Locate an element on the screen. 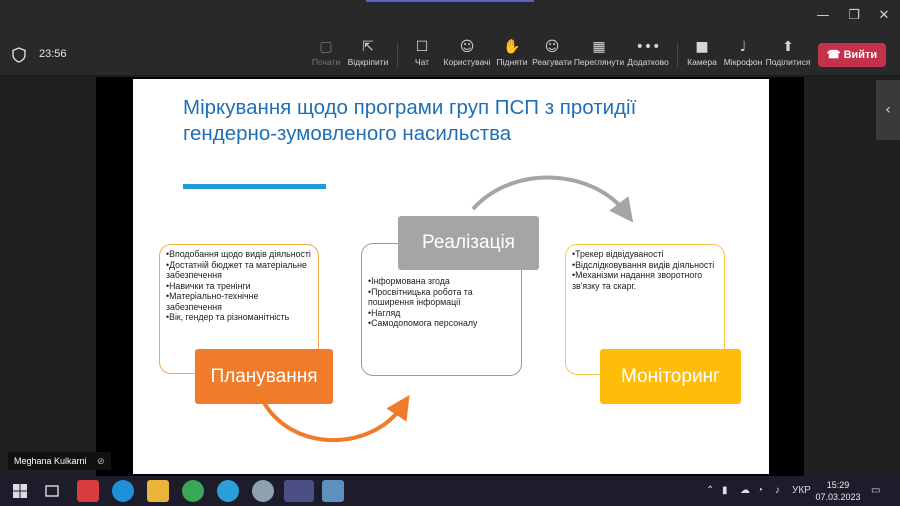 The image size is (900, 506). language-indicator: УКР is located at coordinates (801, 490).